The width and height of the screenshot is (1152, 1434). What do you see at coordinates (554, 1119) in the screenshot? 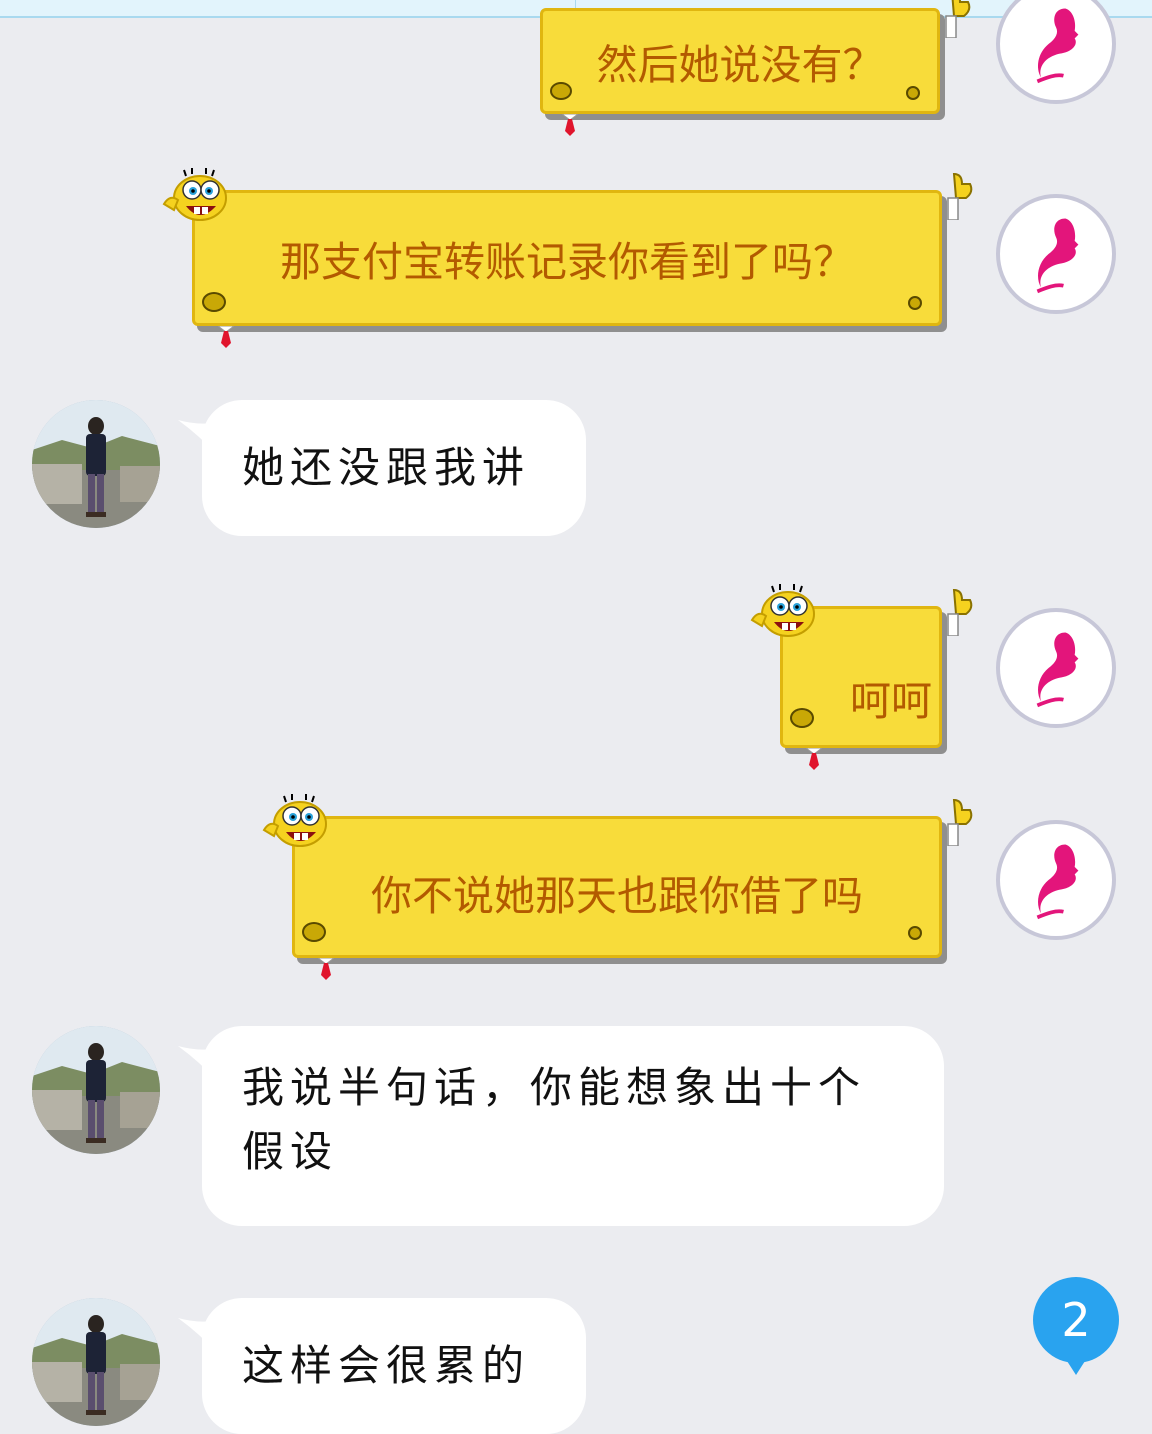
I see `message-text: 我说半句话，你能想象出十个假设` at bounding box center [554, 1119].